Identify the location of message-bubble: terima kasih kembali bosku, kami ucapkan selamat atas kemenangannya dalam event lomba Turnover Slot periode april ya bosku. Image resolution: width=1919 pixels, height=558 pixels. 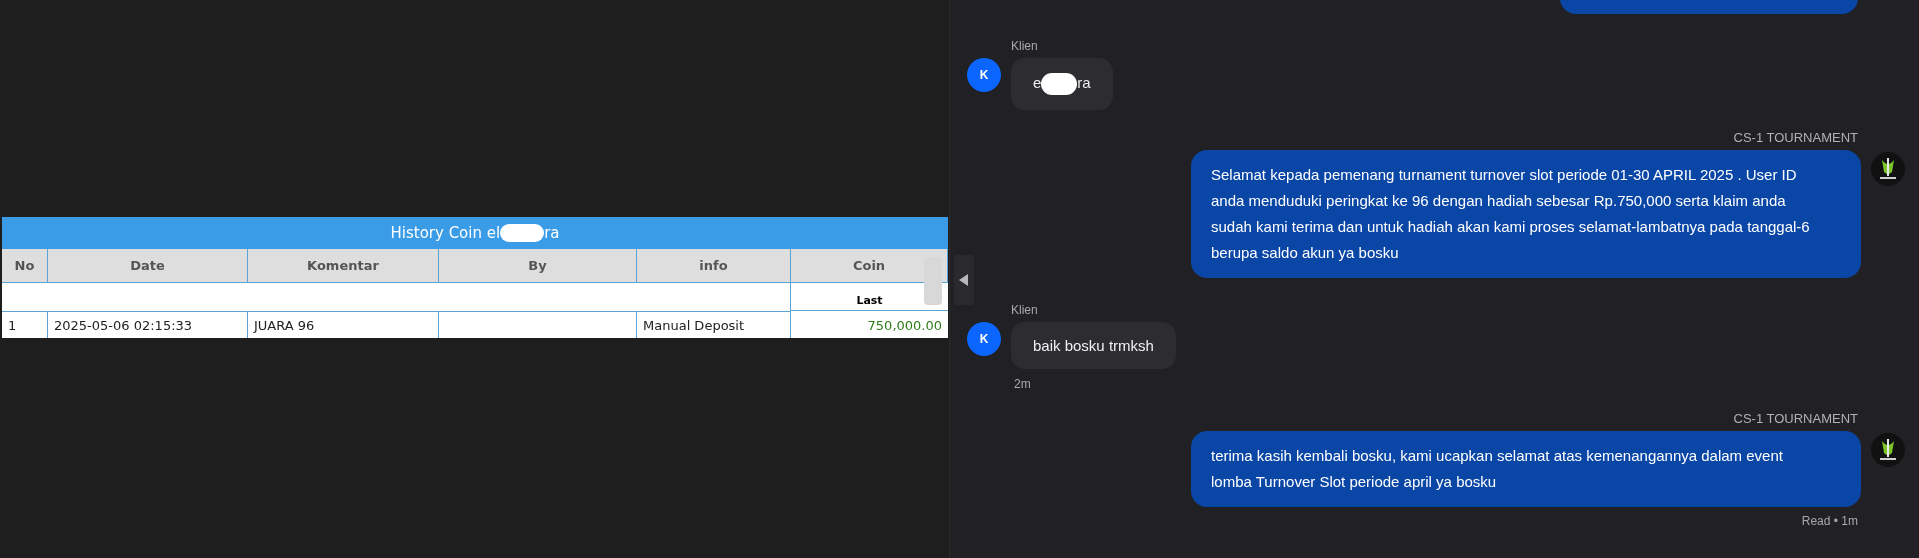
(1526, 469).